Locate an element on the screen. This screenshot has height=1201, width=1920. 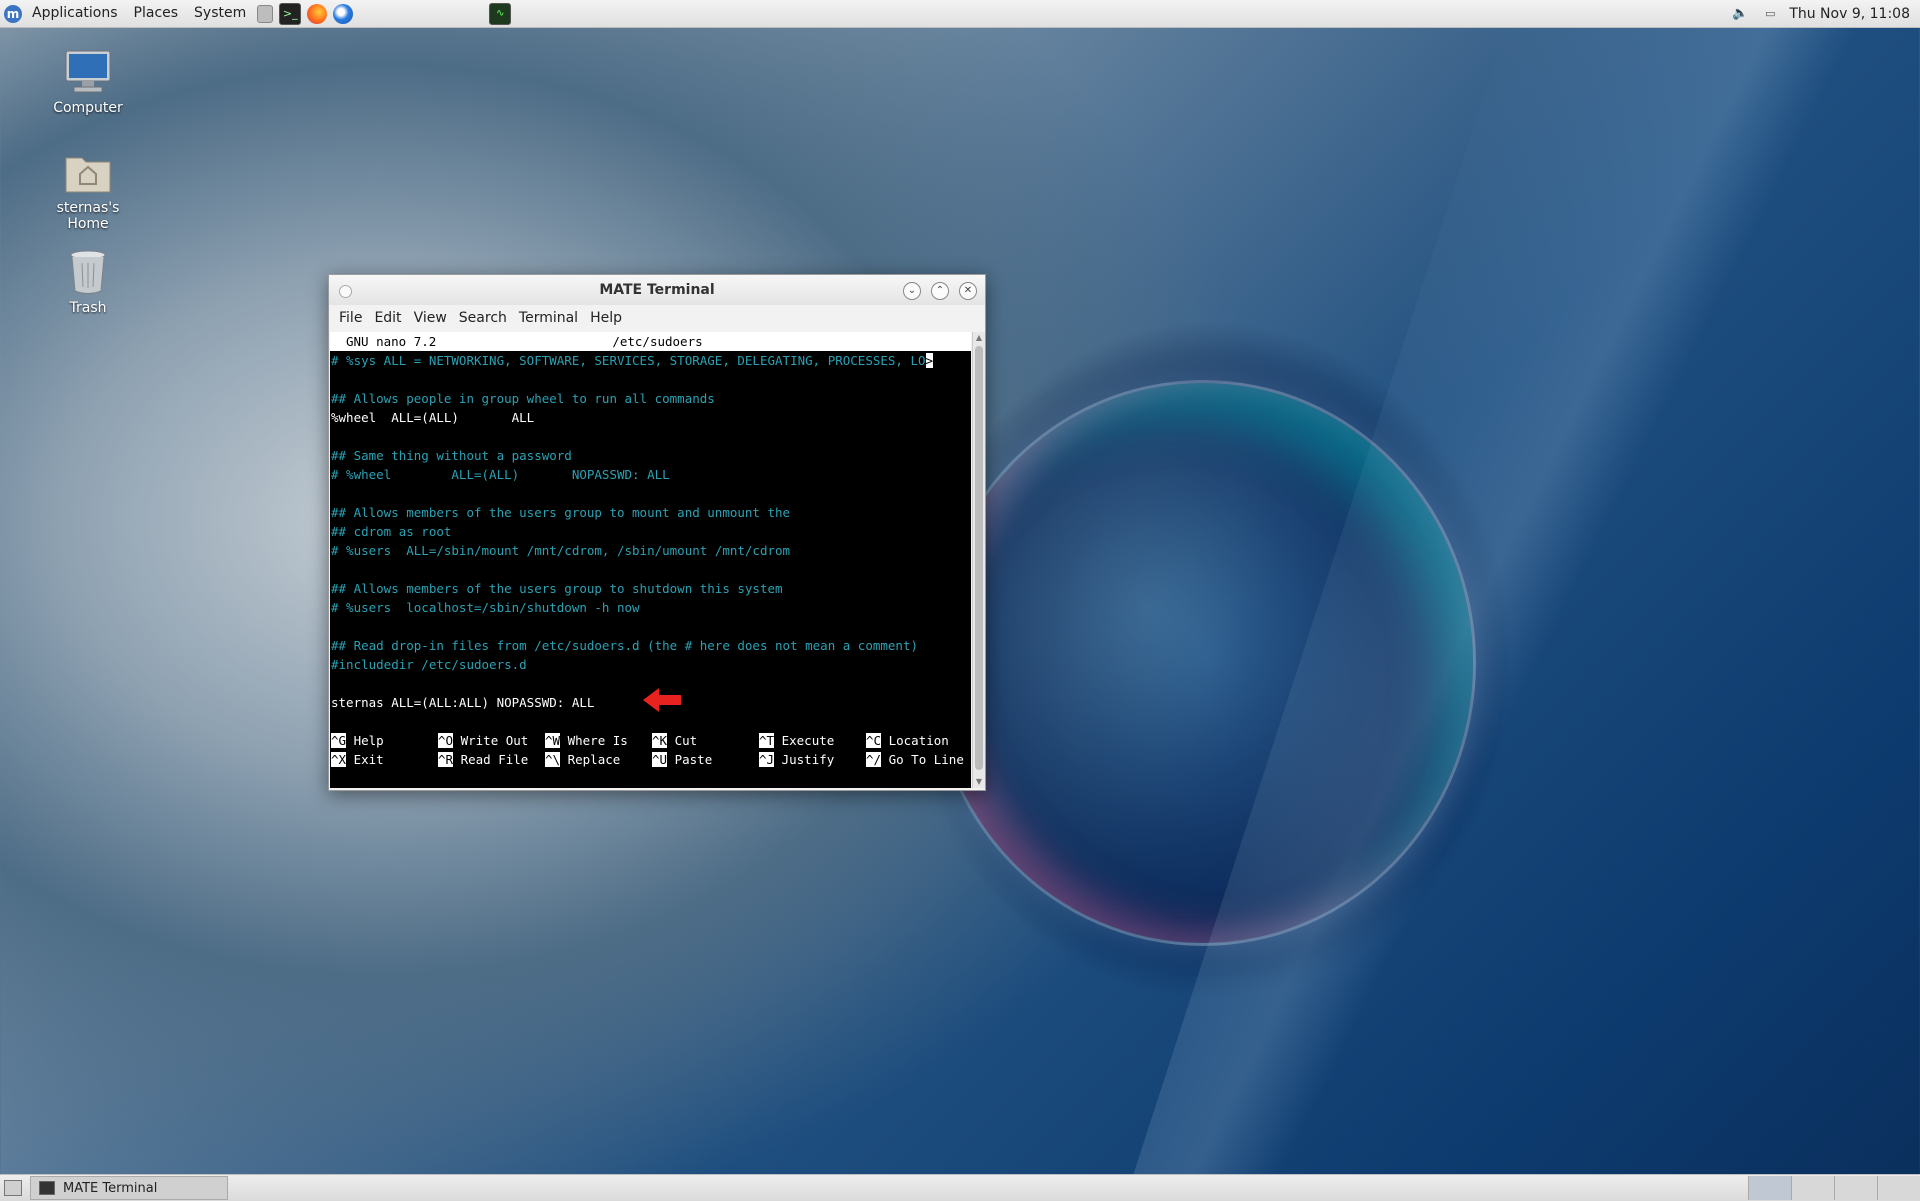
line-overflow-marker-icon: > is located at coordinates (929, 360).